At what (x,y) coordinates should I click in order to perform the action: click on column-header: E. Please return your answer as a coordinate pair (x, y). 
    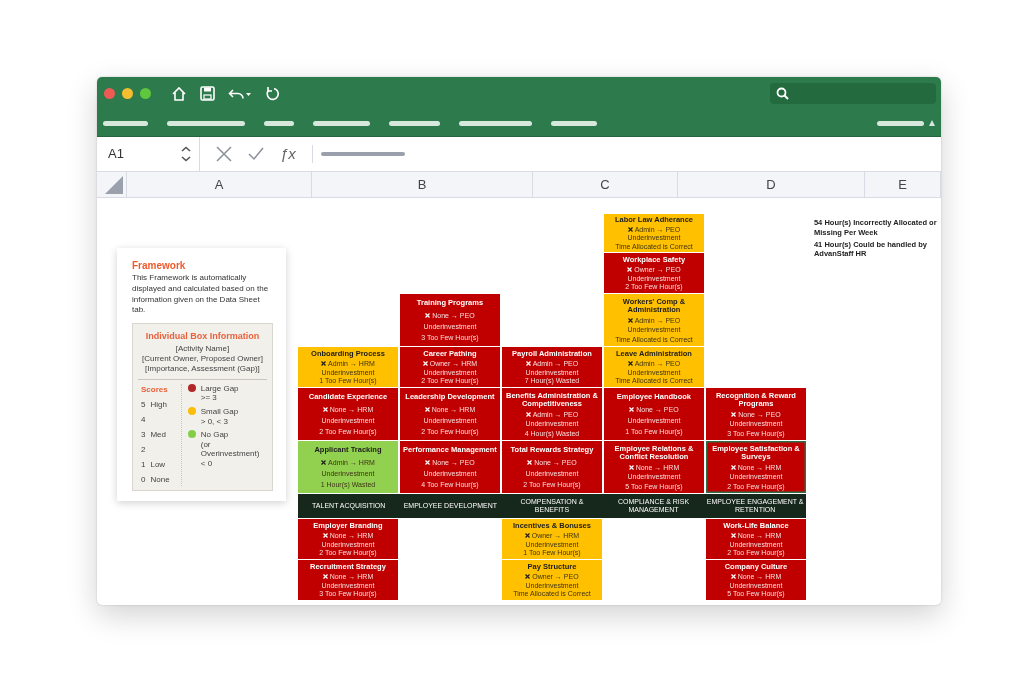
    Looking at the image, I should click on (903, 184).